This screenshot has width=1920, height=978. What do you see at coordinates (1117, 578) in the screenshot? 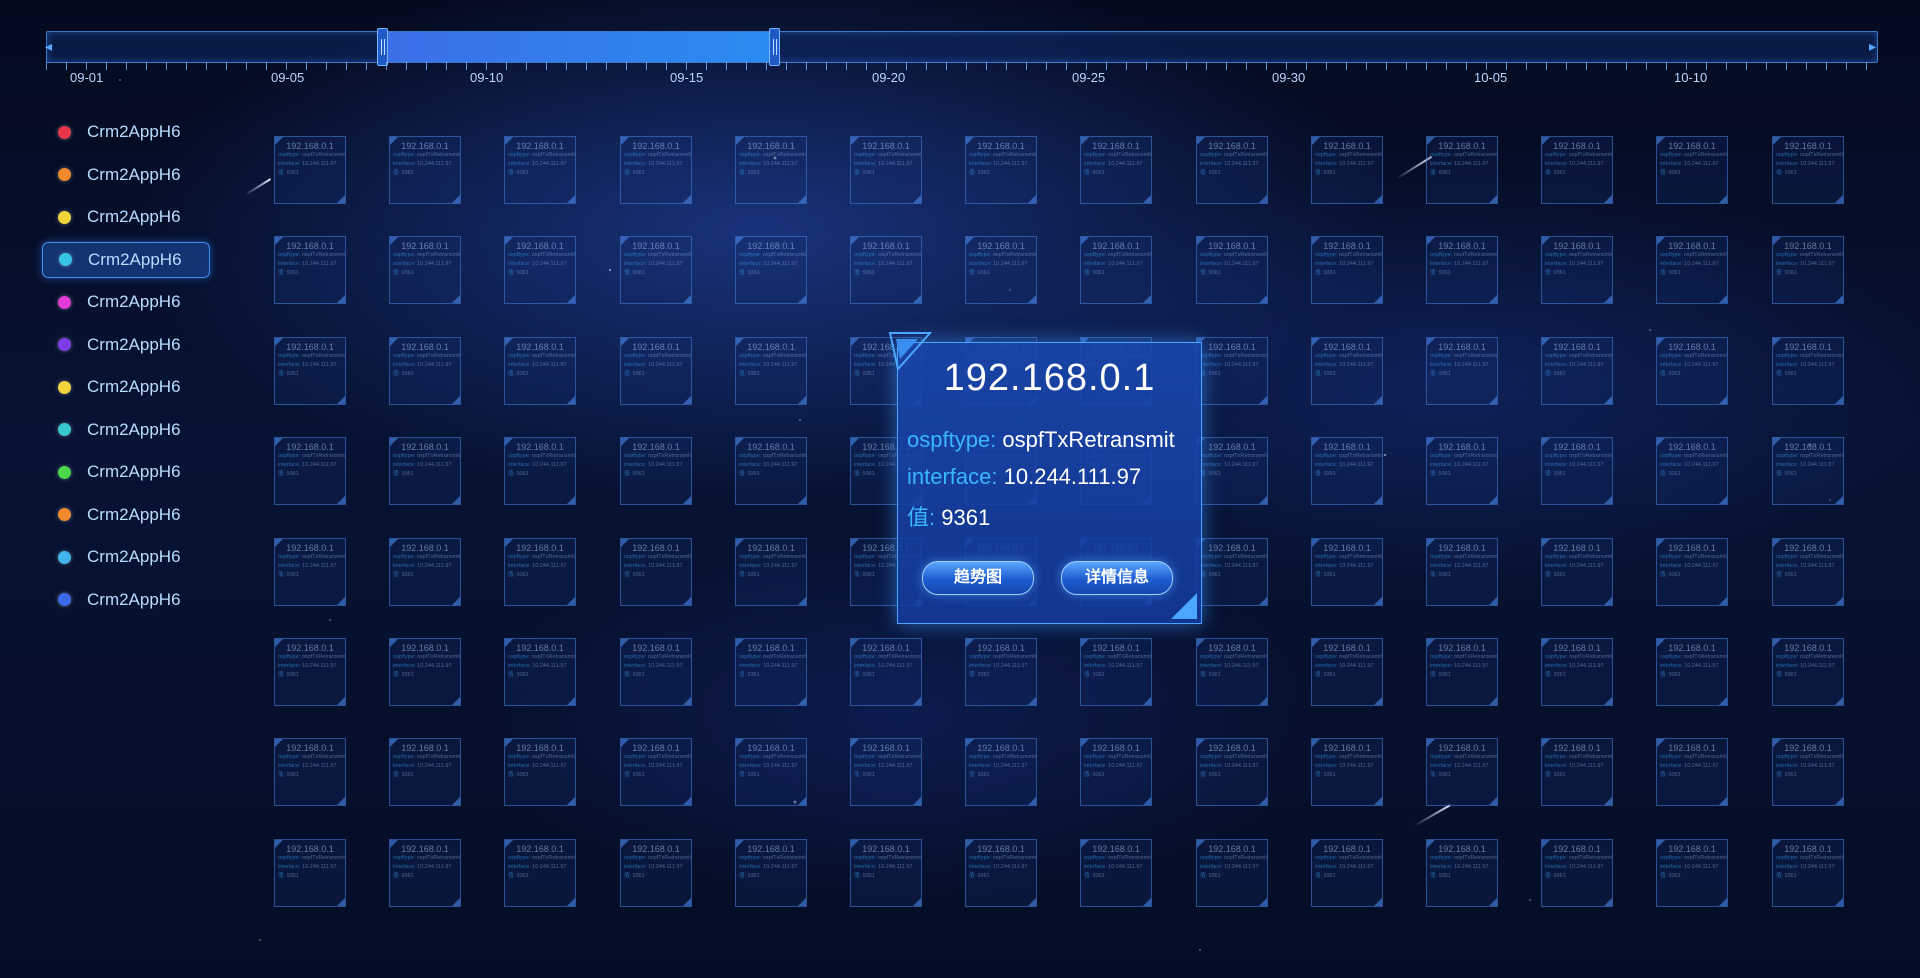
I see `detail-button: 详情信息` at bounding box center [1117, 578].